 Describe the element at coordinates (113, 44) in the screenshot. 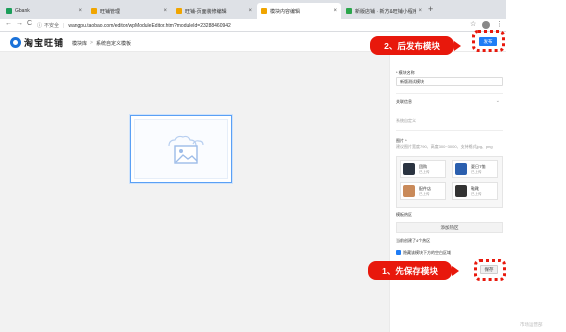

I see `breadcrumb-item-current: 系统自定义模板` at that location.